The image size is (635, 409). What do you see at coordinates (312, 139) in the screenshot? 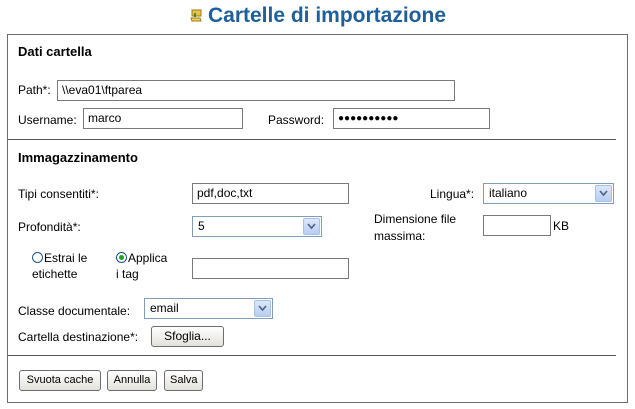
I see `section-divider` at bounding box center [312, 139].